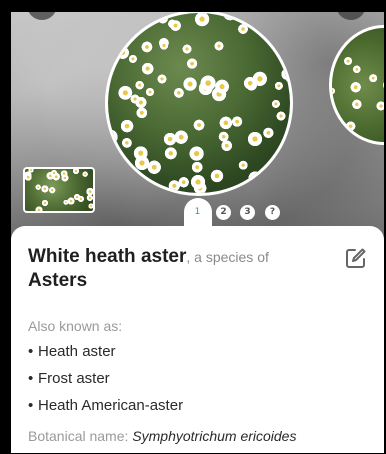  I want to click on pencil-square-icon, so click(356, 258).